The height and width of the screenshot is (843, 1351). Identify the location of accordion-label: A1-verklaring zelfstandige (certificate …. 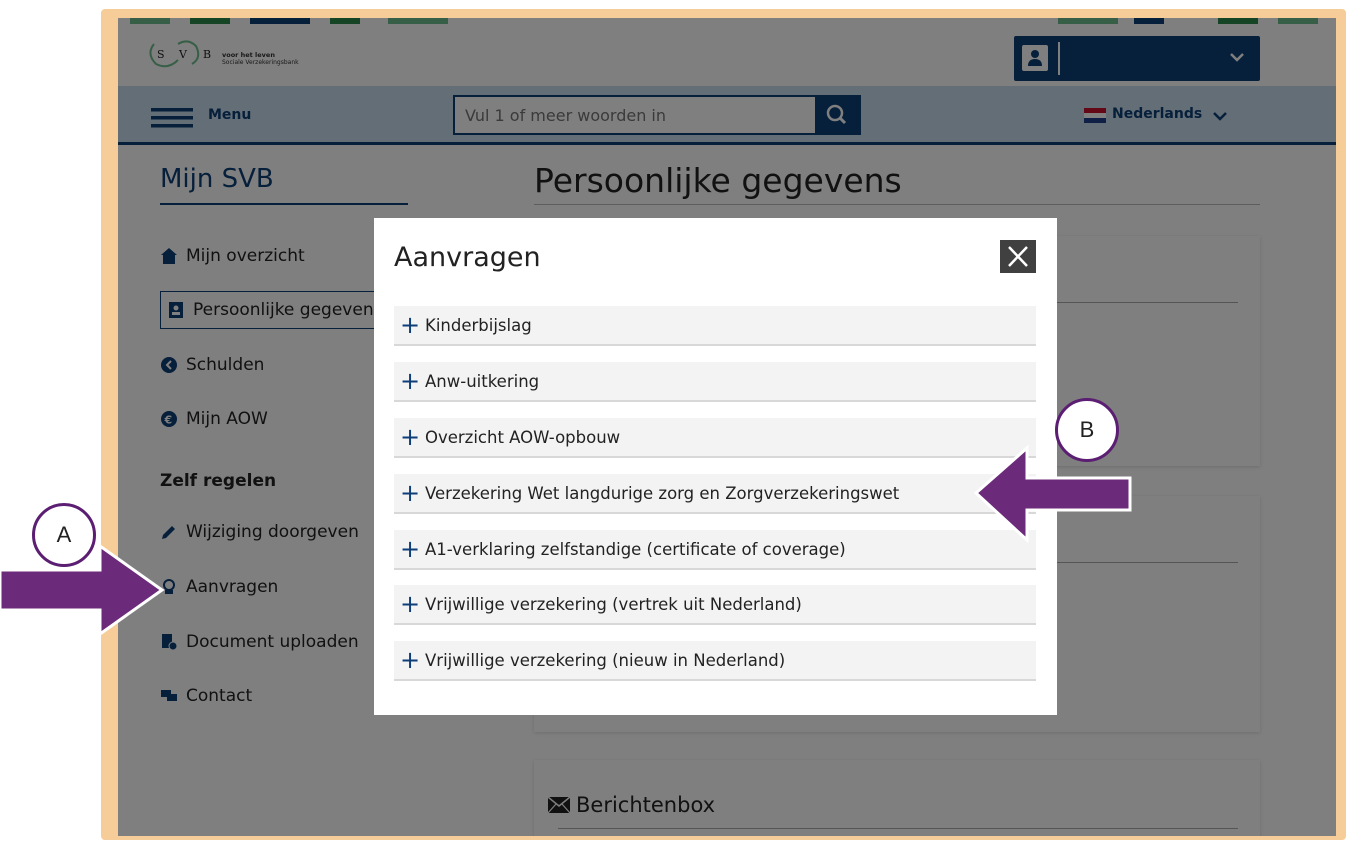
(635, 549).